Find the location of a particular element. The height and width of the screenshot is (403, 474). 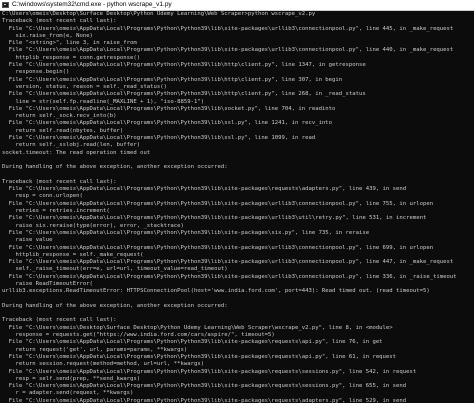

console-line: return self.read(nbytes, buffer) is located at coordinates (63, 130).